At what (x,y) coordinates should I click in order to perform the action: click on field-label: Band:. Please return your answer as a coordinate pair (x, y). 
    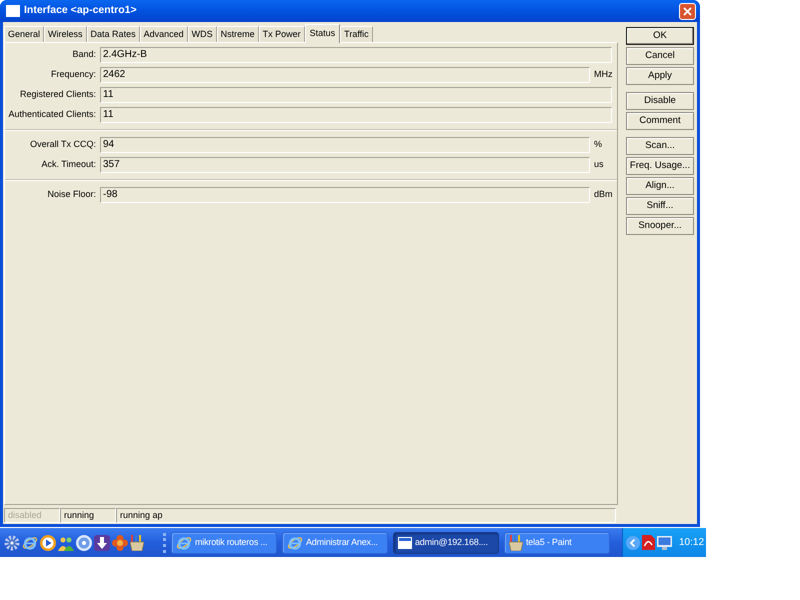
    Looking at the image, I should click on (83, 55).